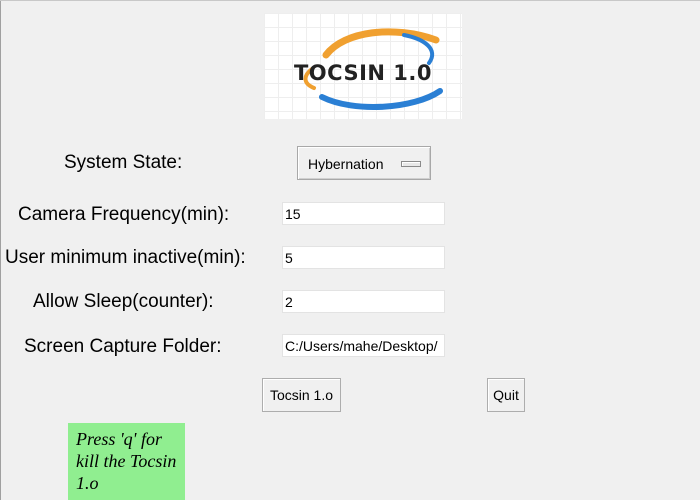  What do you see at coordinates (125, 257) in the screenshot?
I see `user-min-inactive-label: User minimum inactive(min):` at bounding box center [125, 257].